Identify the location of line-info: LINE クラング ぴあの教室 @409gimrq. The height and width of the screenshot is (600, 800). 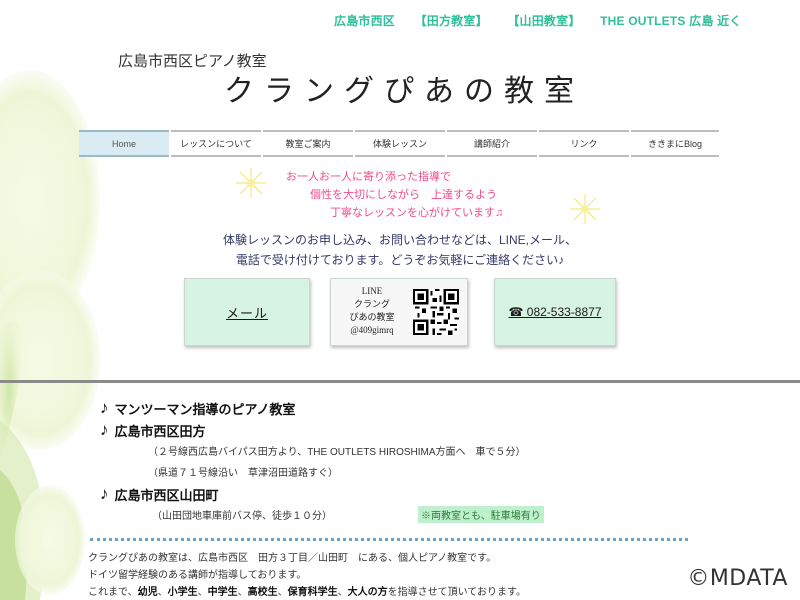
(372, 311).